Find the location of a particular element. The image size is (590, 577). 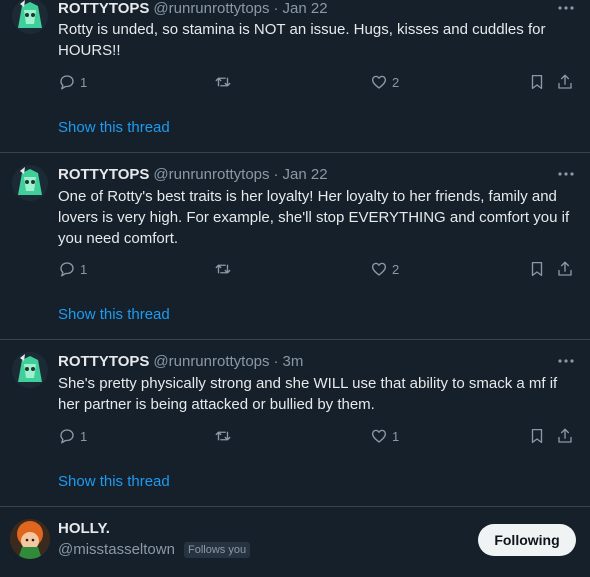

like-button: 1 is located at coordinates (384, 436).